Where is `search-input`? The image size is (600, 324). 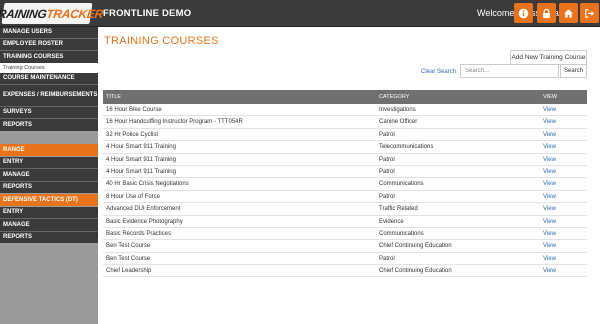
search-input is located at coordinates (509, 71).